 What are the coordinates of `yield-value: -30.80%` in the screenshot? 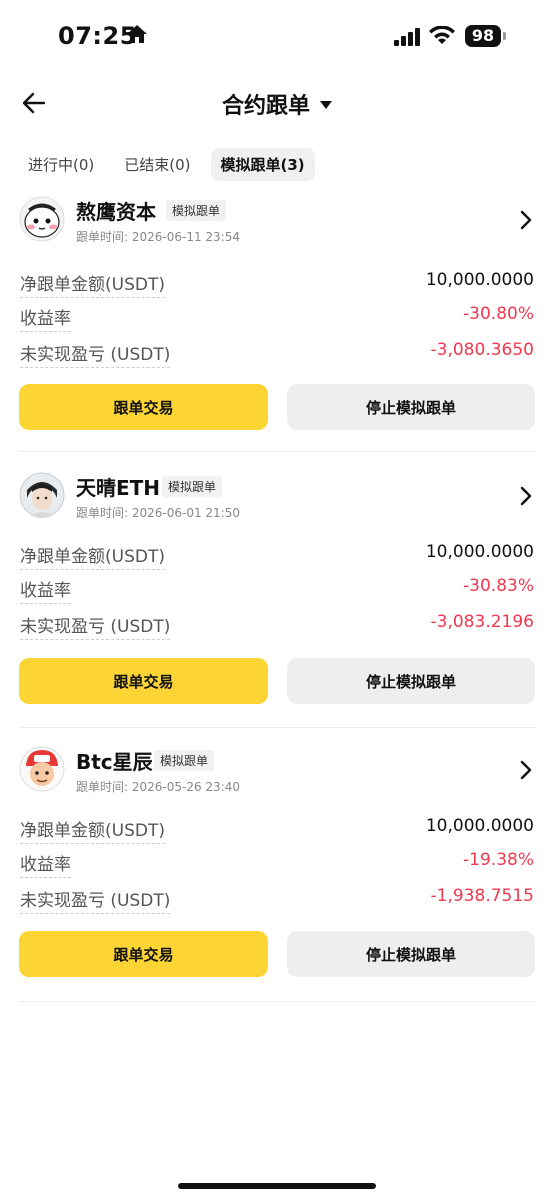 It's located at (498, 314).